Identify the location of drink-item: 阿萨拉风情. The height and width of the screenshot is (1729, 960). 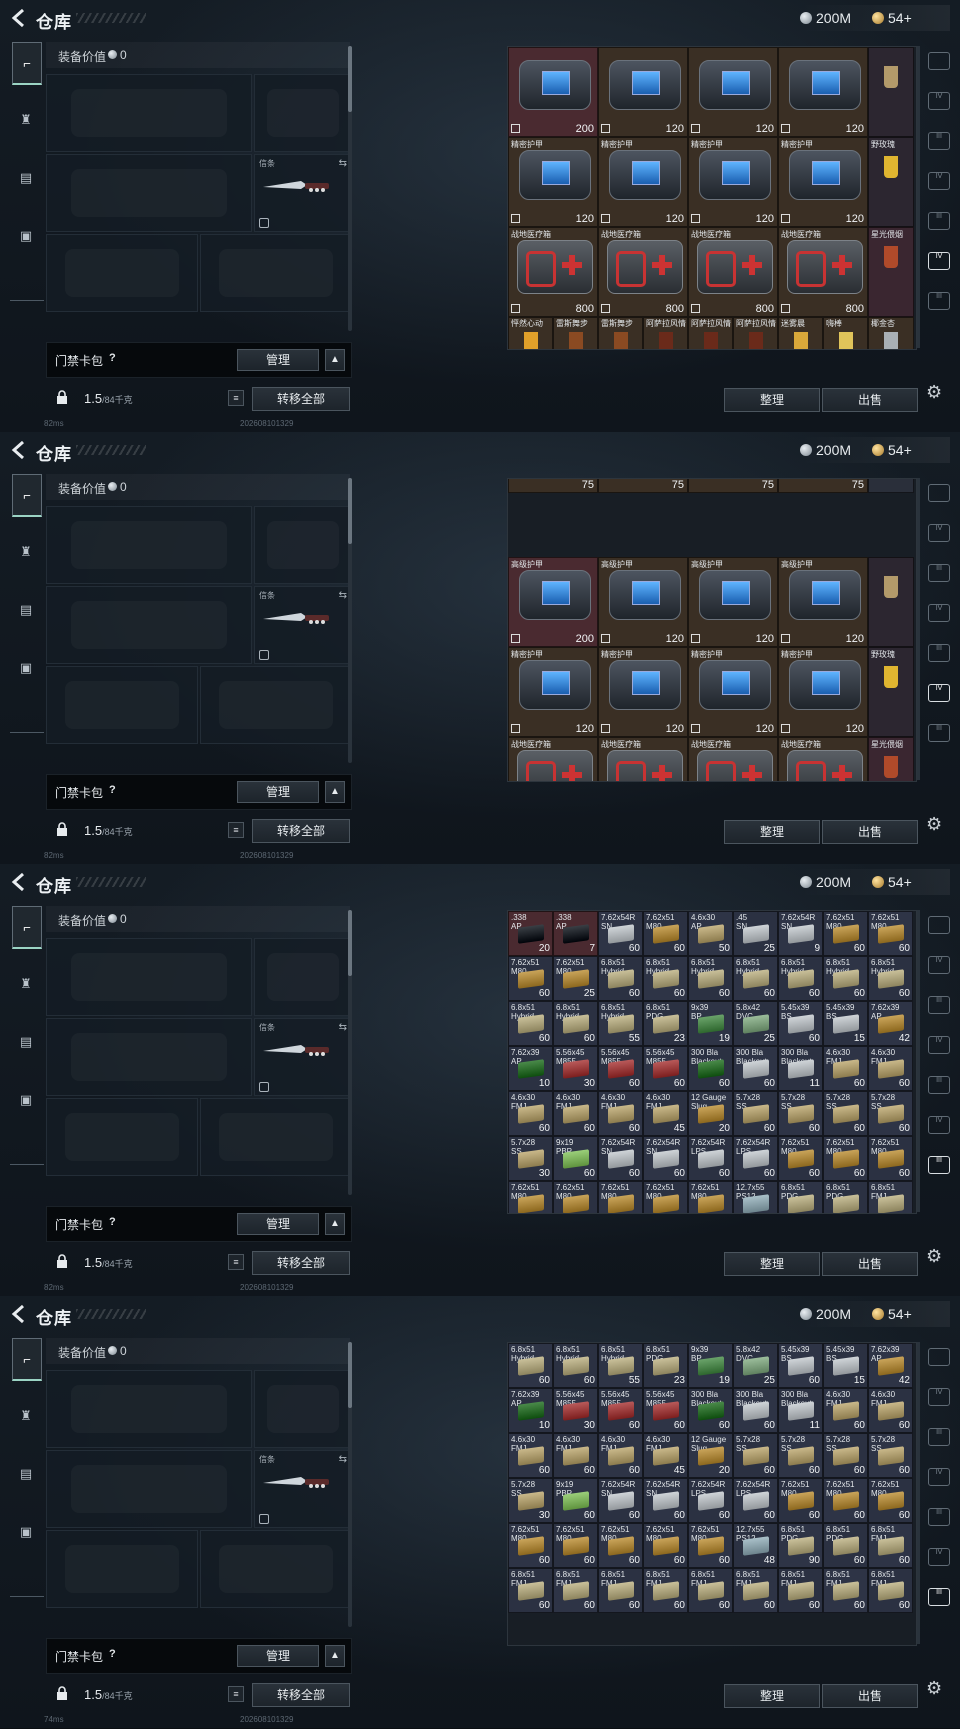
(665, 333).